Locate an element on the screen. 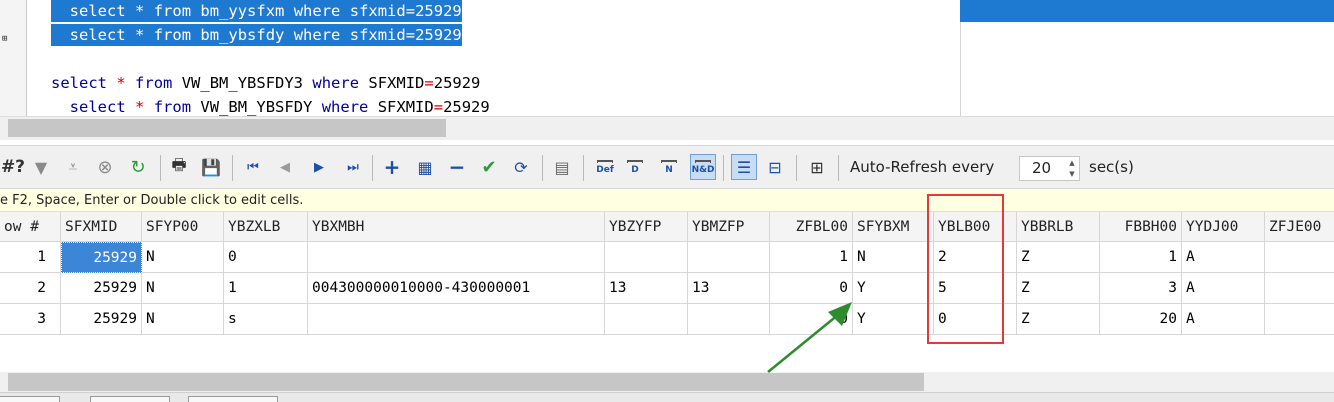 Image resolution: width=1334 pixels, height=402 pixels. next-record-icon: ▶ is located at coordinates (319, 167).